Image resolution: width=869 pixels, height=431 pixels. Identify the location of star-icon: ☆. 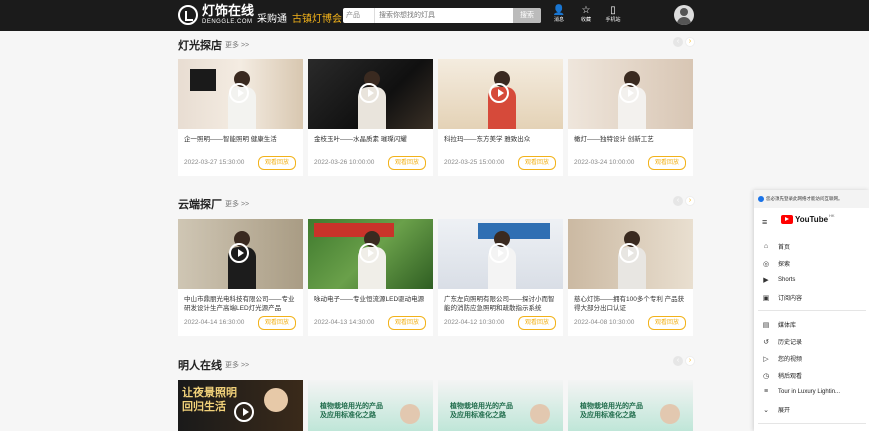
(586, 10).